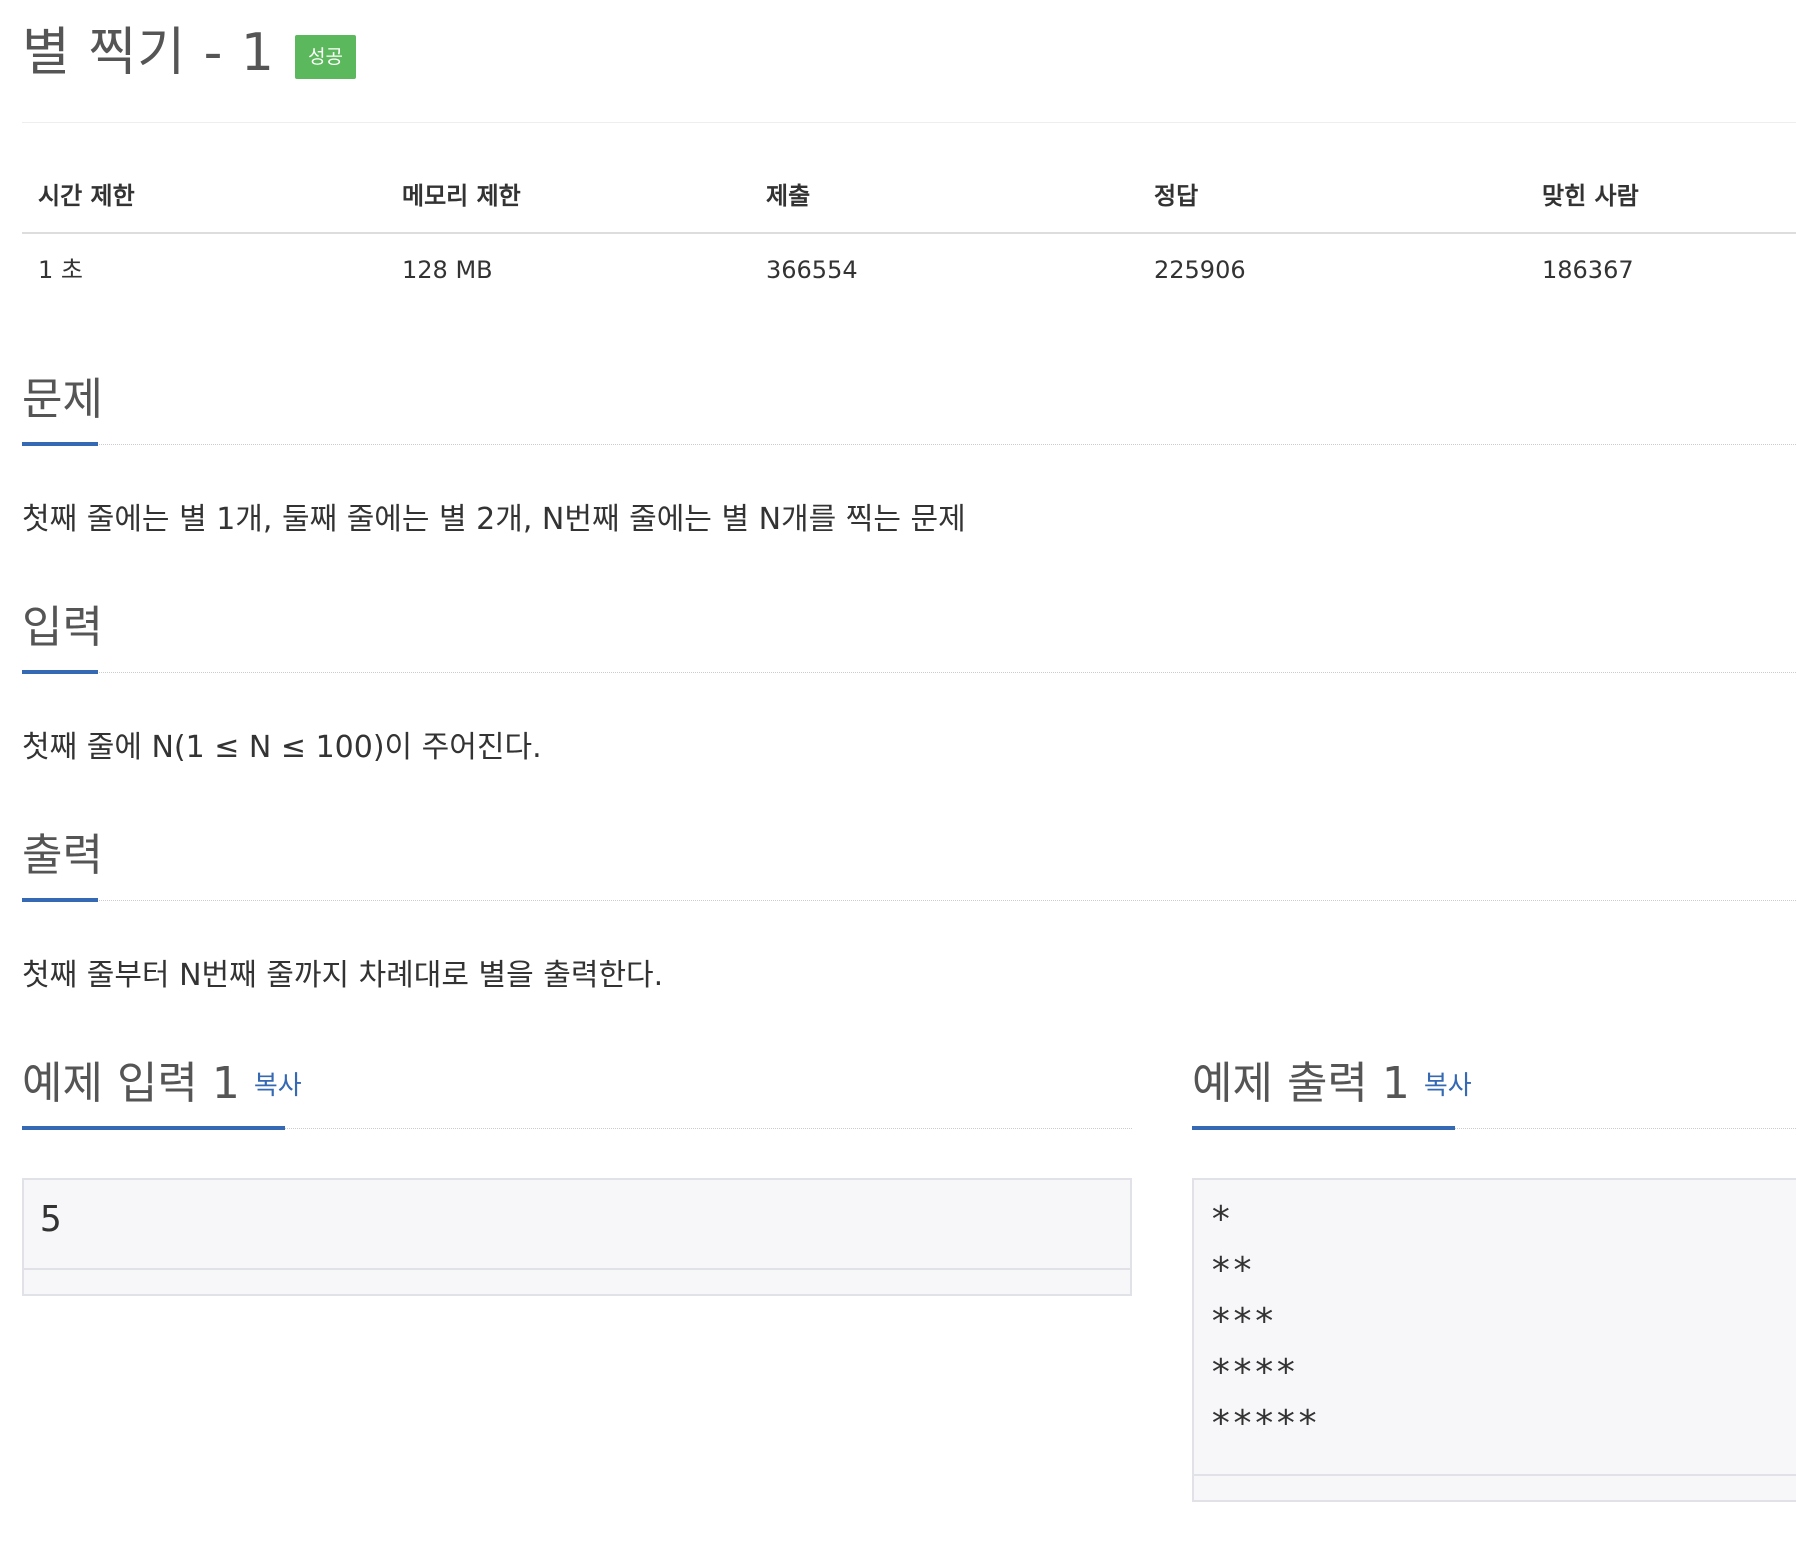 The height and width of the screenshot is (1550, 1796). Describe the element at coordinates (62, 864) in the screenshot. I see `output-heading: 출력` at that location.